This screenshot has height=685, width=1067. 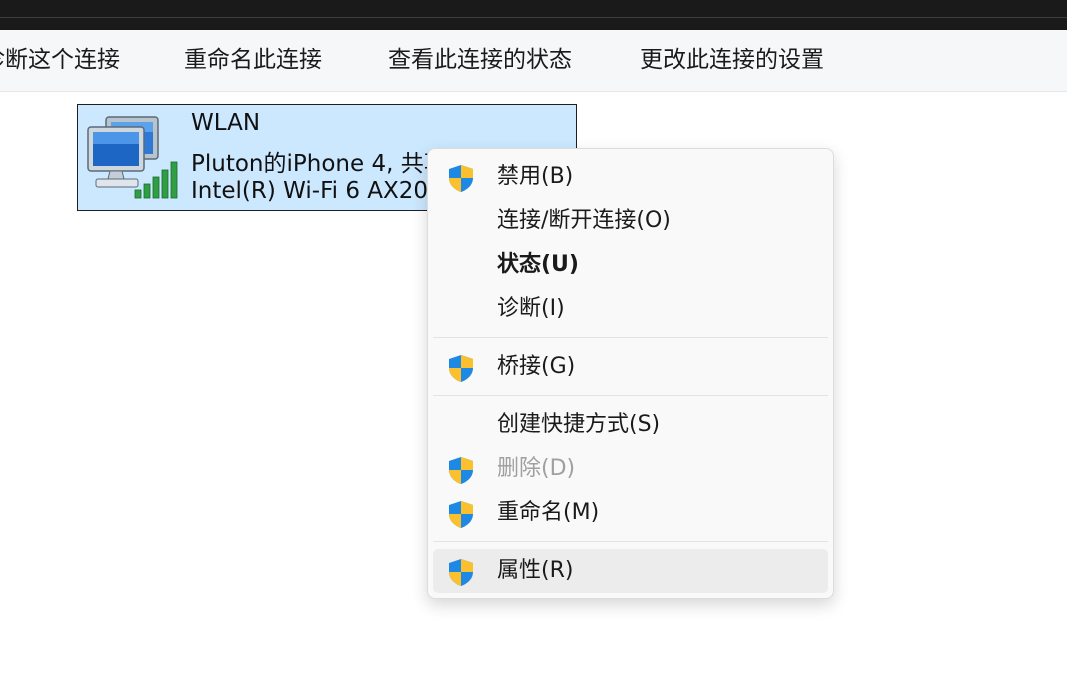 What do you see at coordinates (531, 308) in the screenshot?
I see `menu-item-label: 诊断(I)` at bounding box center [531, 308].